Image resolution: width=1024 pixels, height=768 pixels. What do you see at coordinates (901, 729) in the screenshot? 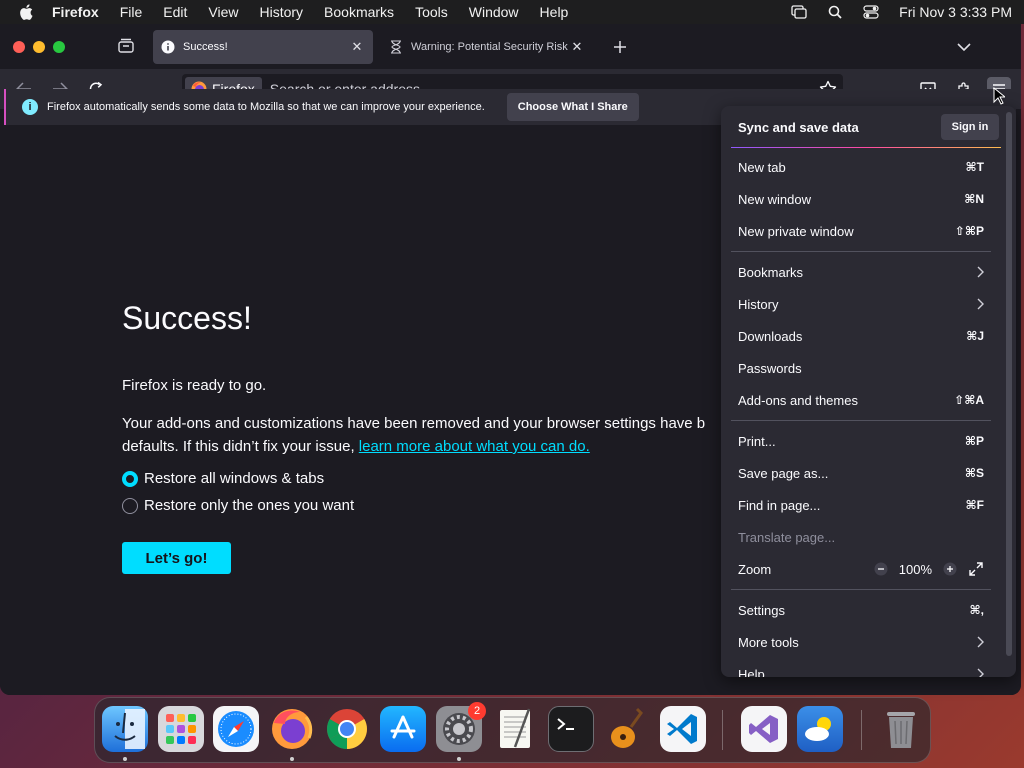
I see `trash-icon` at bounding box center [901, 729].